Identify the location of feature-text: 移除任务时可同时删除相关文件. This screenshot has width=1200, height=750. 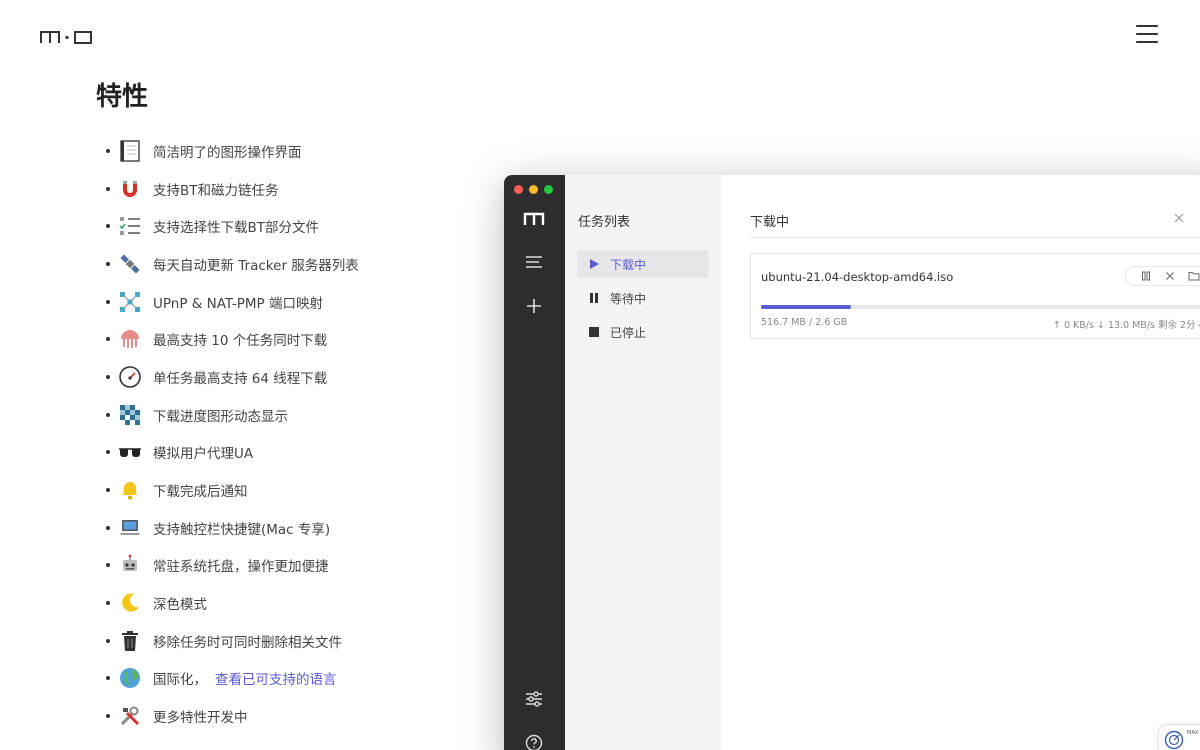
(247, 642).